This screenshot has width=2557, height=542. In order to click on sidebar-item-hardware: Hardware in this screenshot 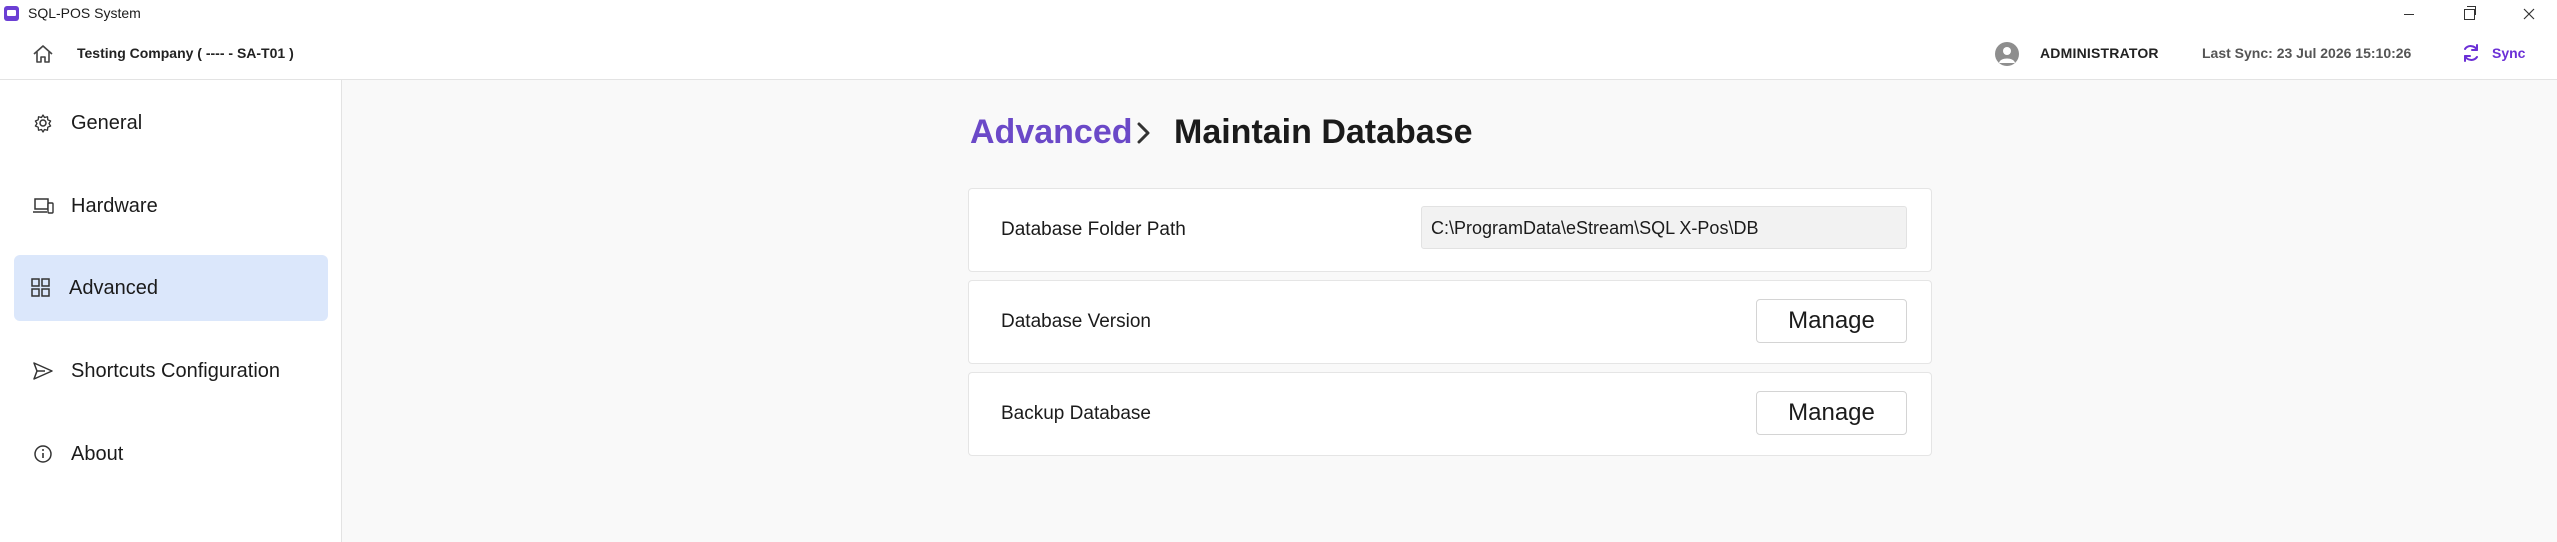, I will do `click(171, 206)`.